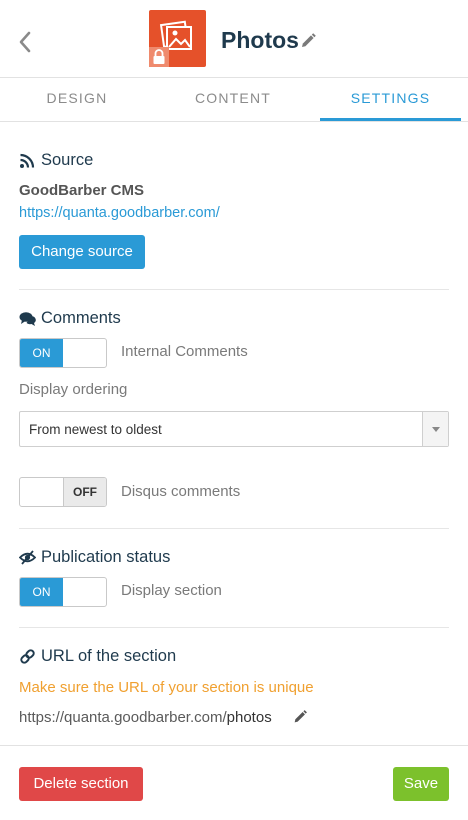 The image size is (468, 820). Describe the element at coordinates (249, 717) in the screenshot. I see `url-slug: photos` at that location.